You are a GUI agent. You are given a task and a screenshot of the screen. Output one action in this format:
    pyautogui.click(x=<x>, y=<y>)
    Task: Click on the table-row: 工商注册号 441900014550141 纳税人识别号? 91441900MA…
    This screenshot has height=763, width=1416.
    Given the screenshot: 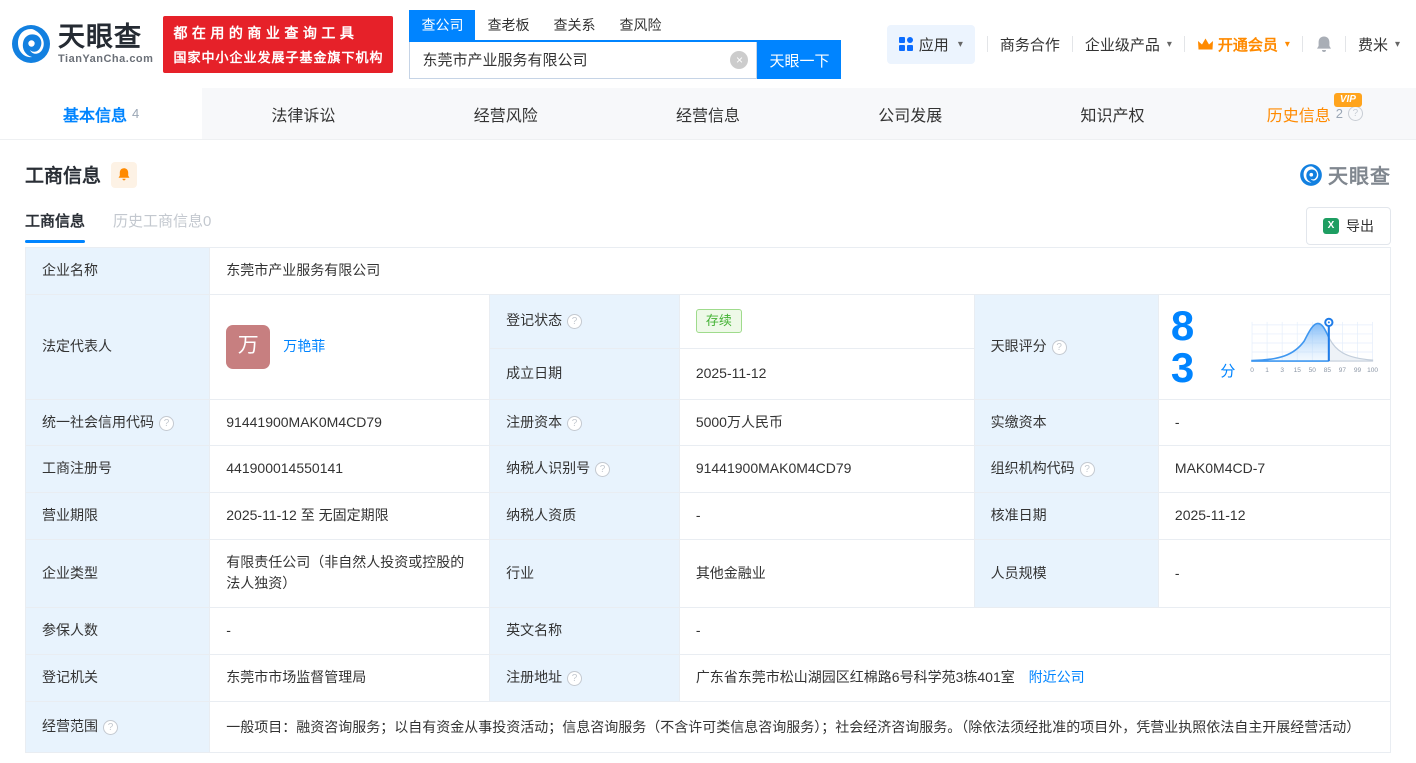 What is the action you would take?
    pyautogui.click(x=708, y=469)
    